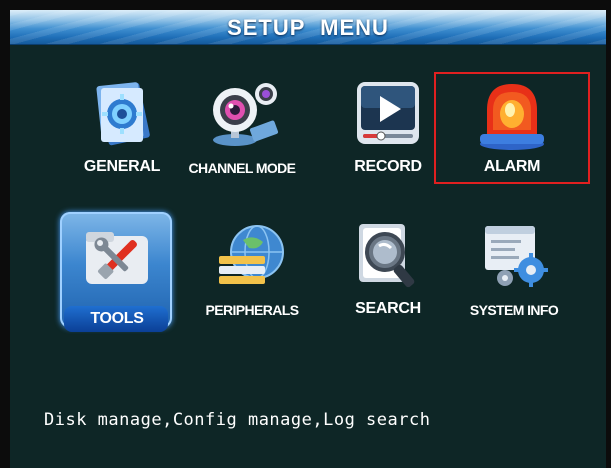 The height and width of the screenshot is (468, 611). I want to click on alarm-siren-icon, so click(512, 117).